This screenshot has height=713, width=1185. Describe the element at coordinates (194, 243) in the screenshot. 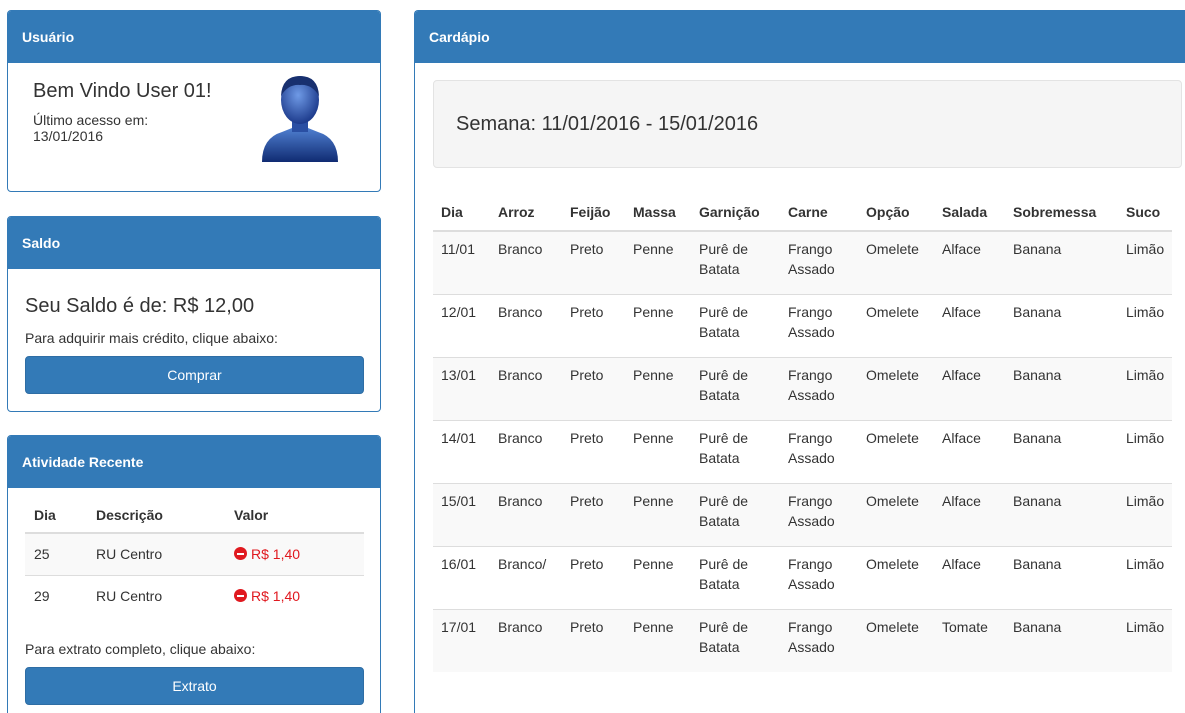

I see `balance-panel-title: Saldo` at that location.